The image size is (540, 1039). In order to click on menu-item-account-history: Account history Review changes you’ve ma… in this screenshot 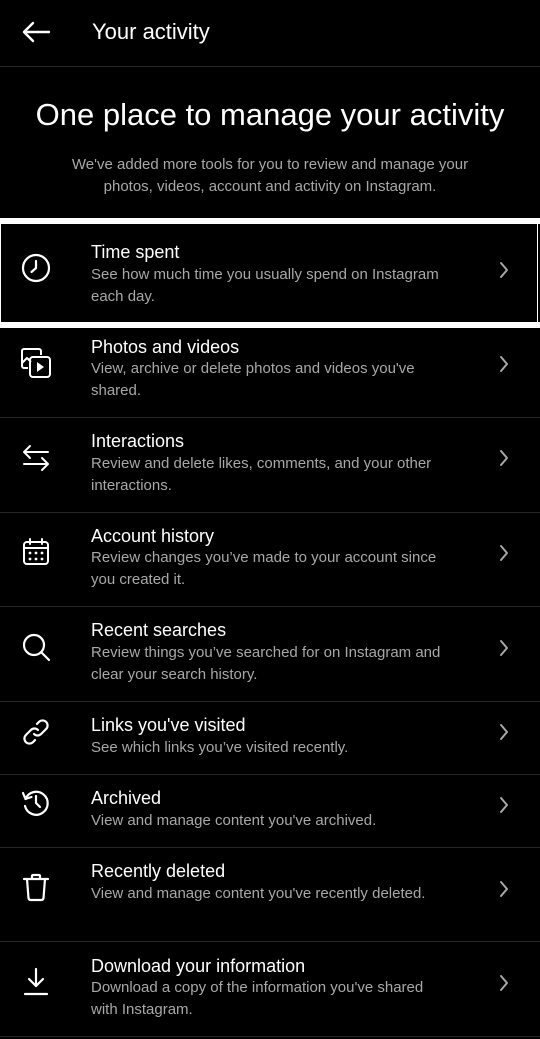, I will do `click(270, 560)`.